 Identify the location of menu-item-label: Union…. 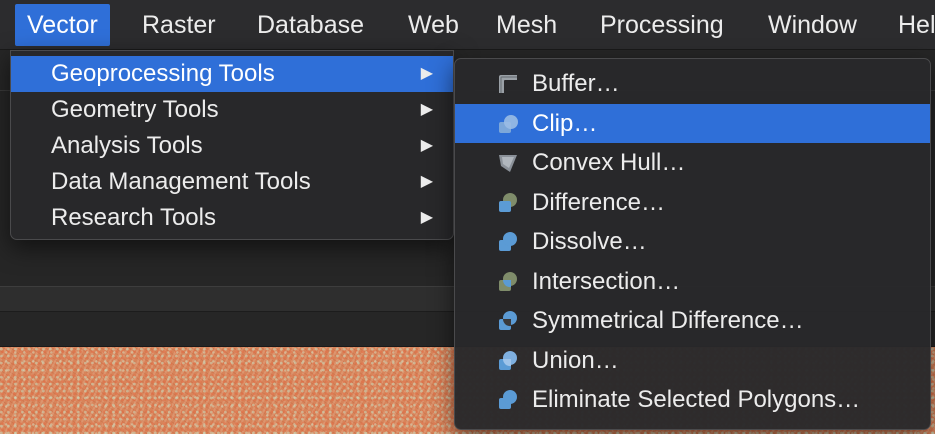
(575, 360).